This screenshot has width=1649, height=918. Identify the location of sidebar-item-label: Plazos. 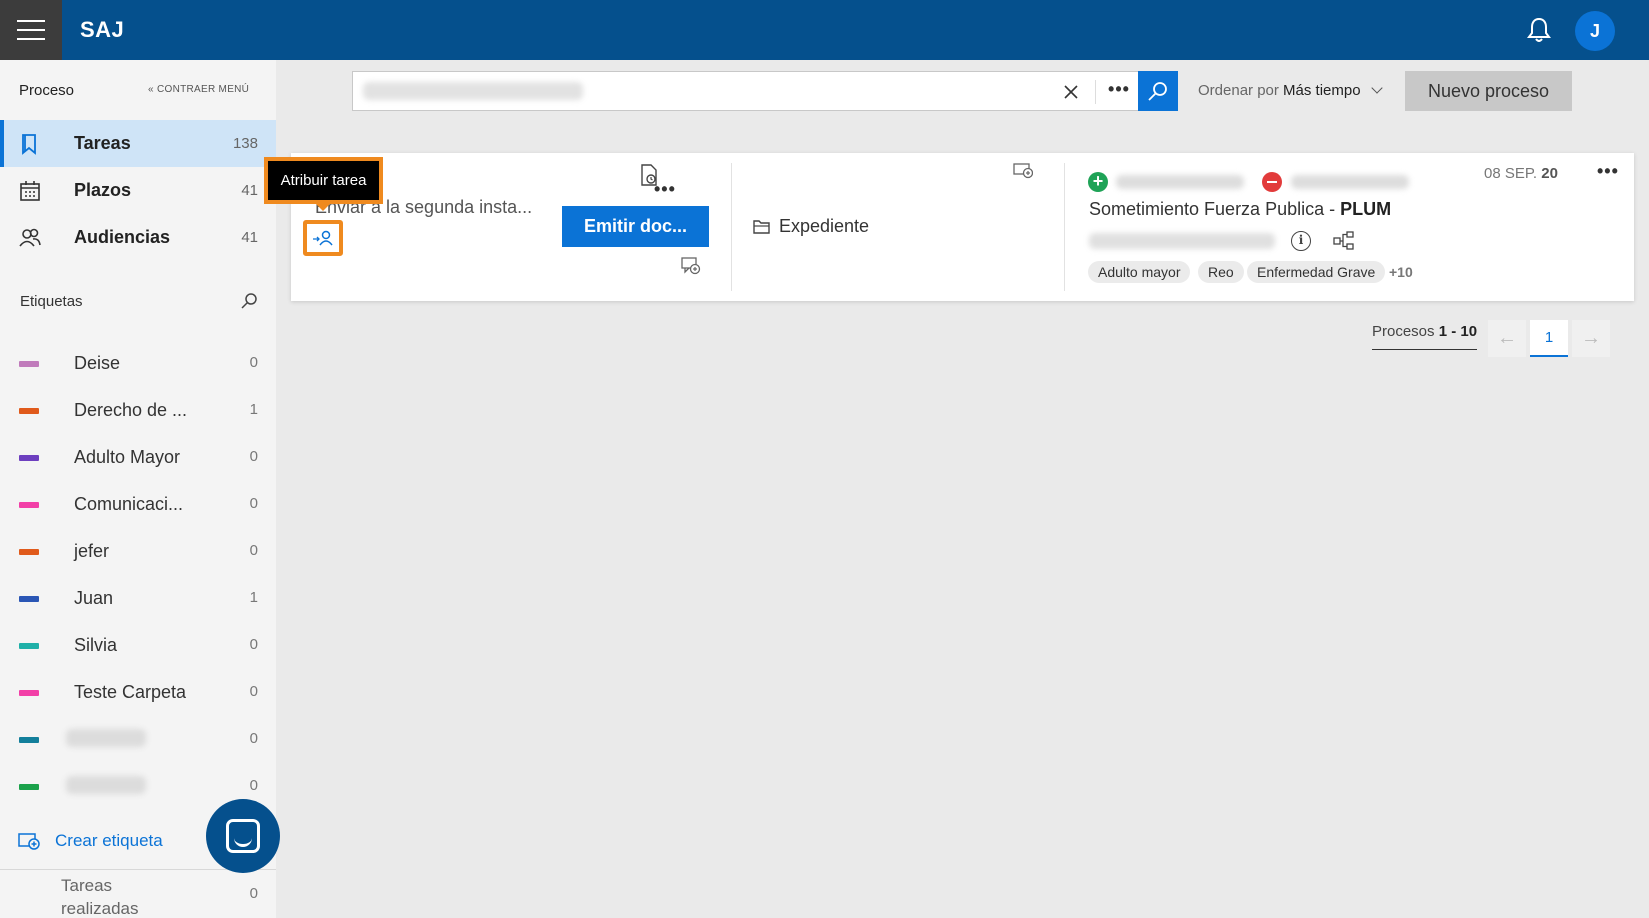
(103, 190).